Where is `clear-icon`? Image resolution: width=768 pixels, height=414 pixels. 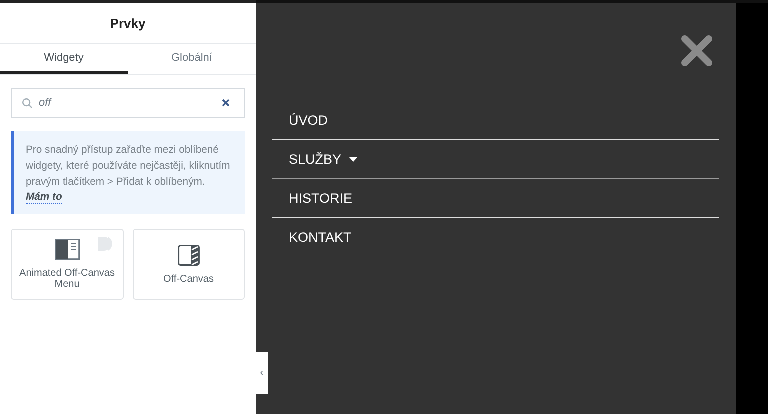
clear-icon is located at coordinates (226, 103).